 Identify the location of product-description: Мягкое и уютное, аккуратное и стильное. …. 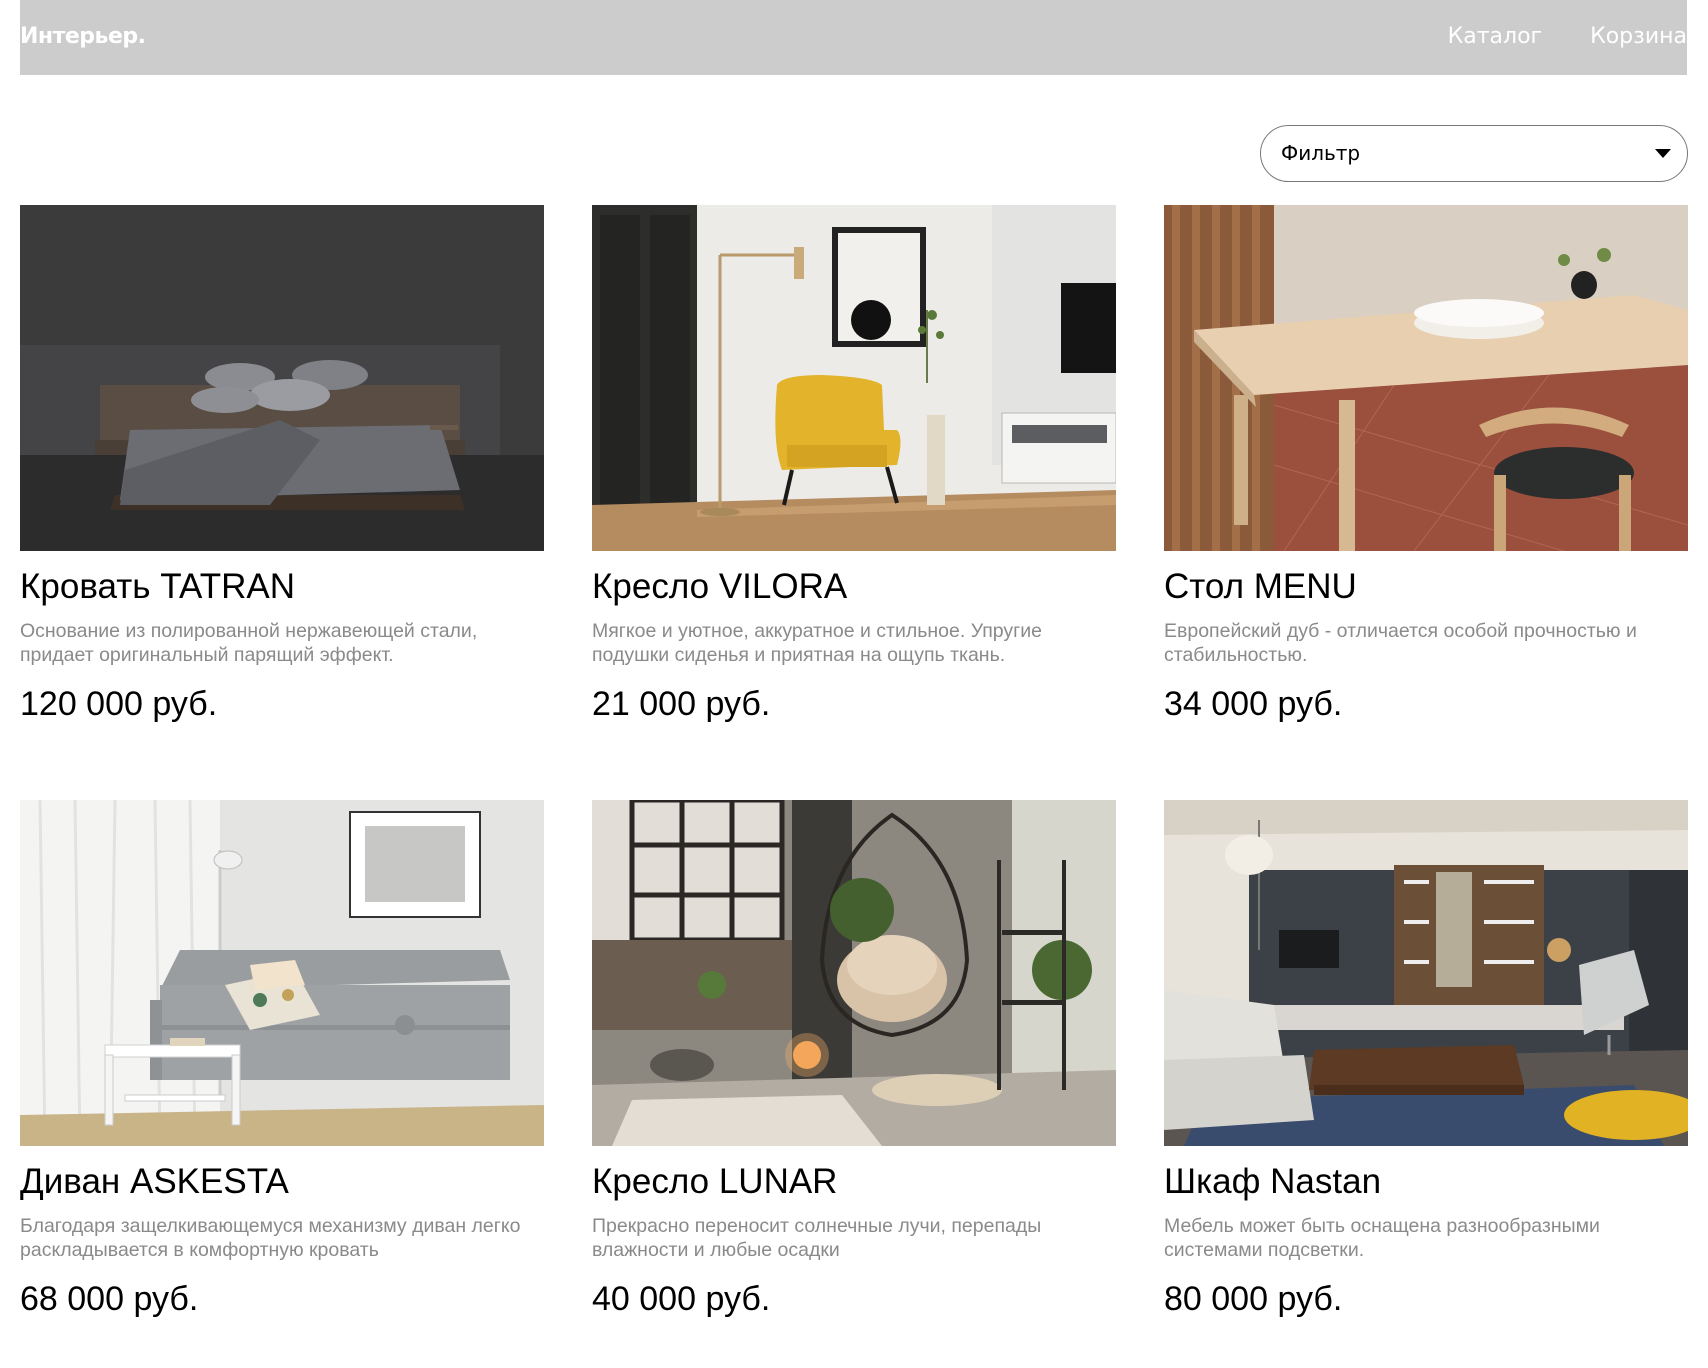
(817, 643).